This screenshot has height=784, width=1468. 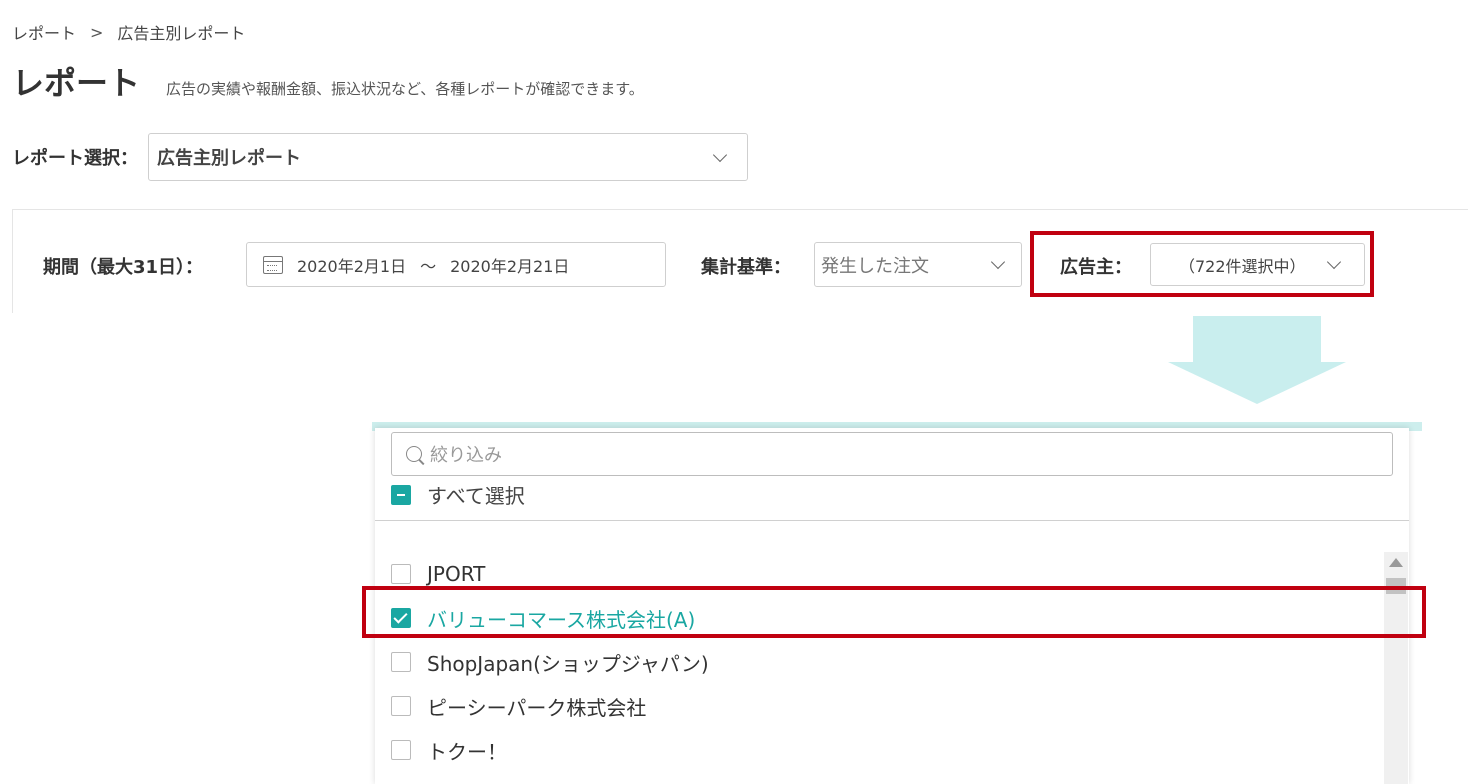 I want to click on search-placeholder: 絞り込み, so click(x=466, y=455).